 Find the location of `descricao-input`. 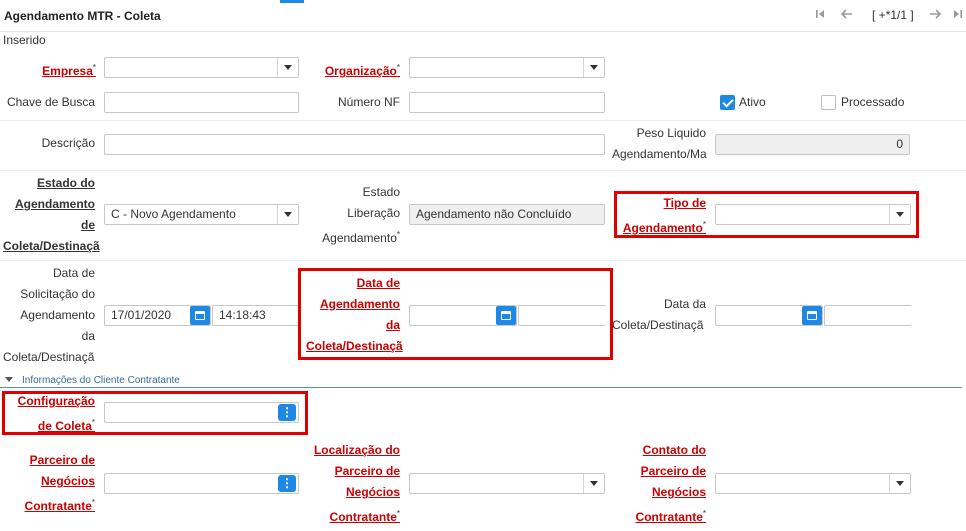

descricao-input is located at coordinates (354, 144).